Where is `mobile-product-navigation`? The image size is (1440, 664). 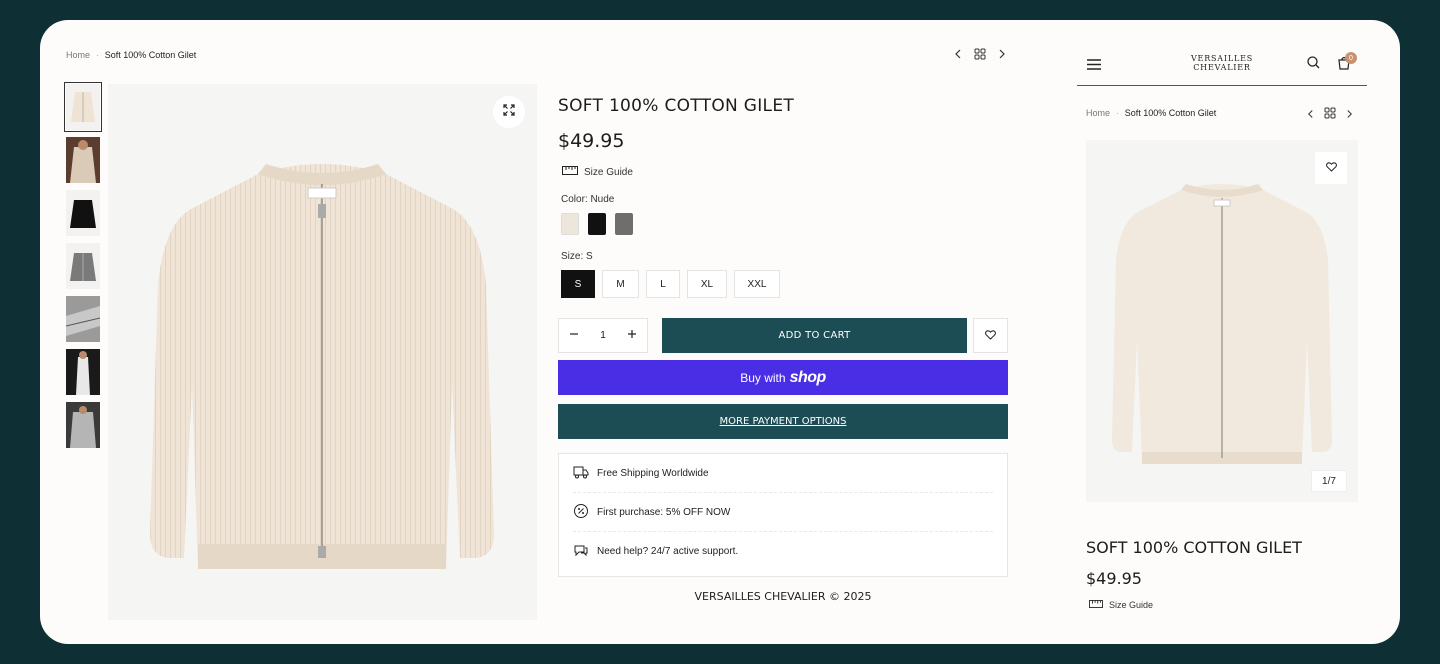 mobile-product-navigation is located at coordinates (1330, 115).